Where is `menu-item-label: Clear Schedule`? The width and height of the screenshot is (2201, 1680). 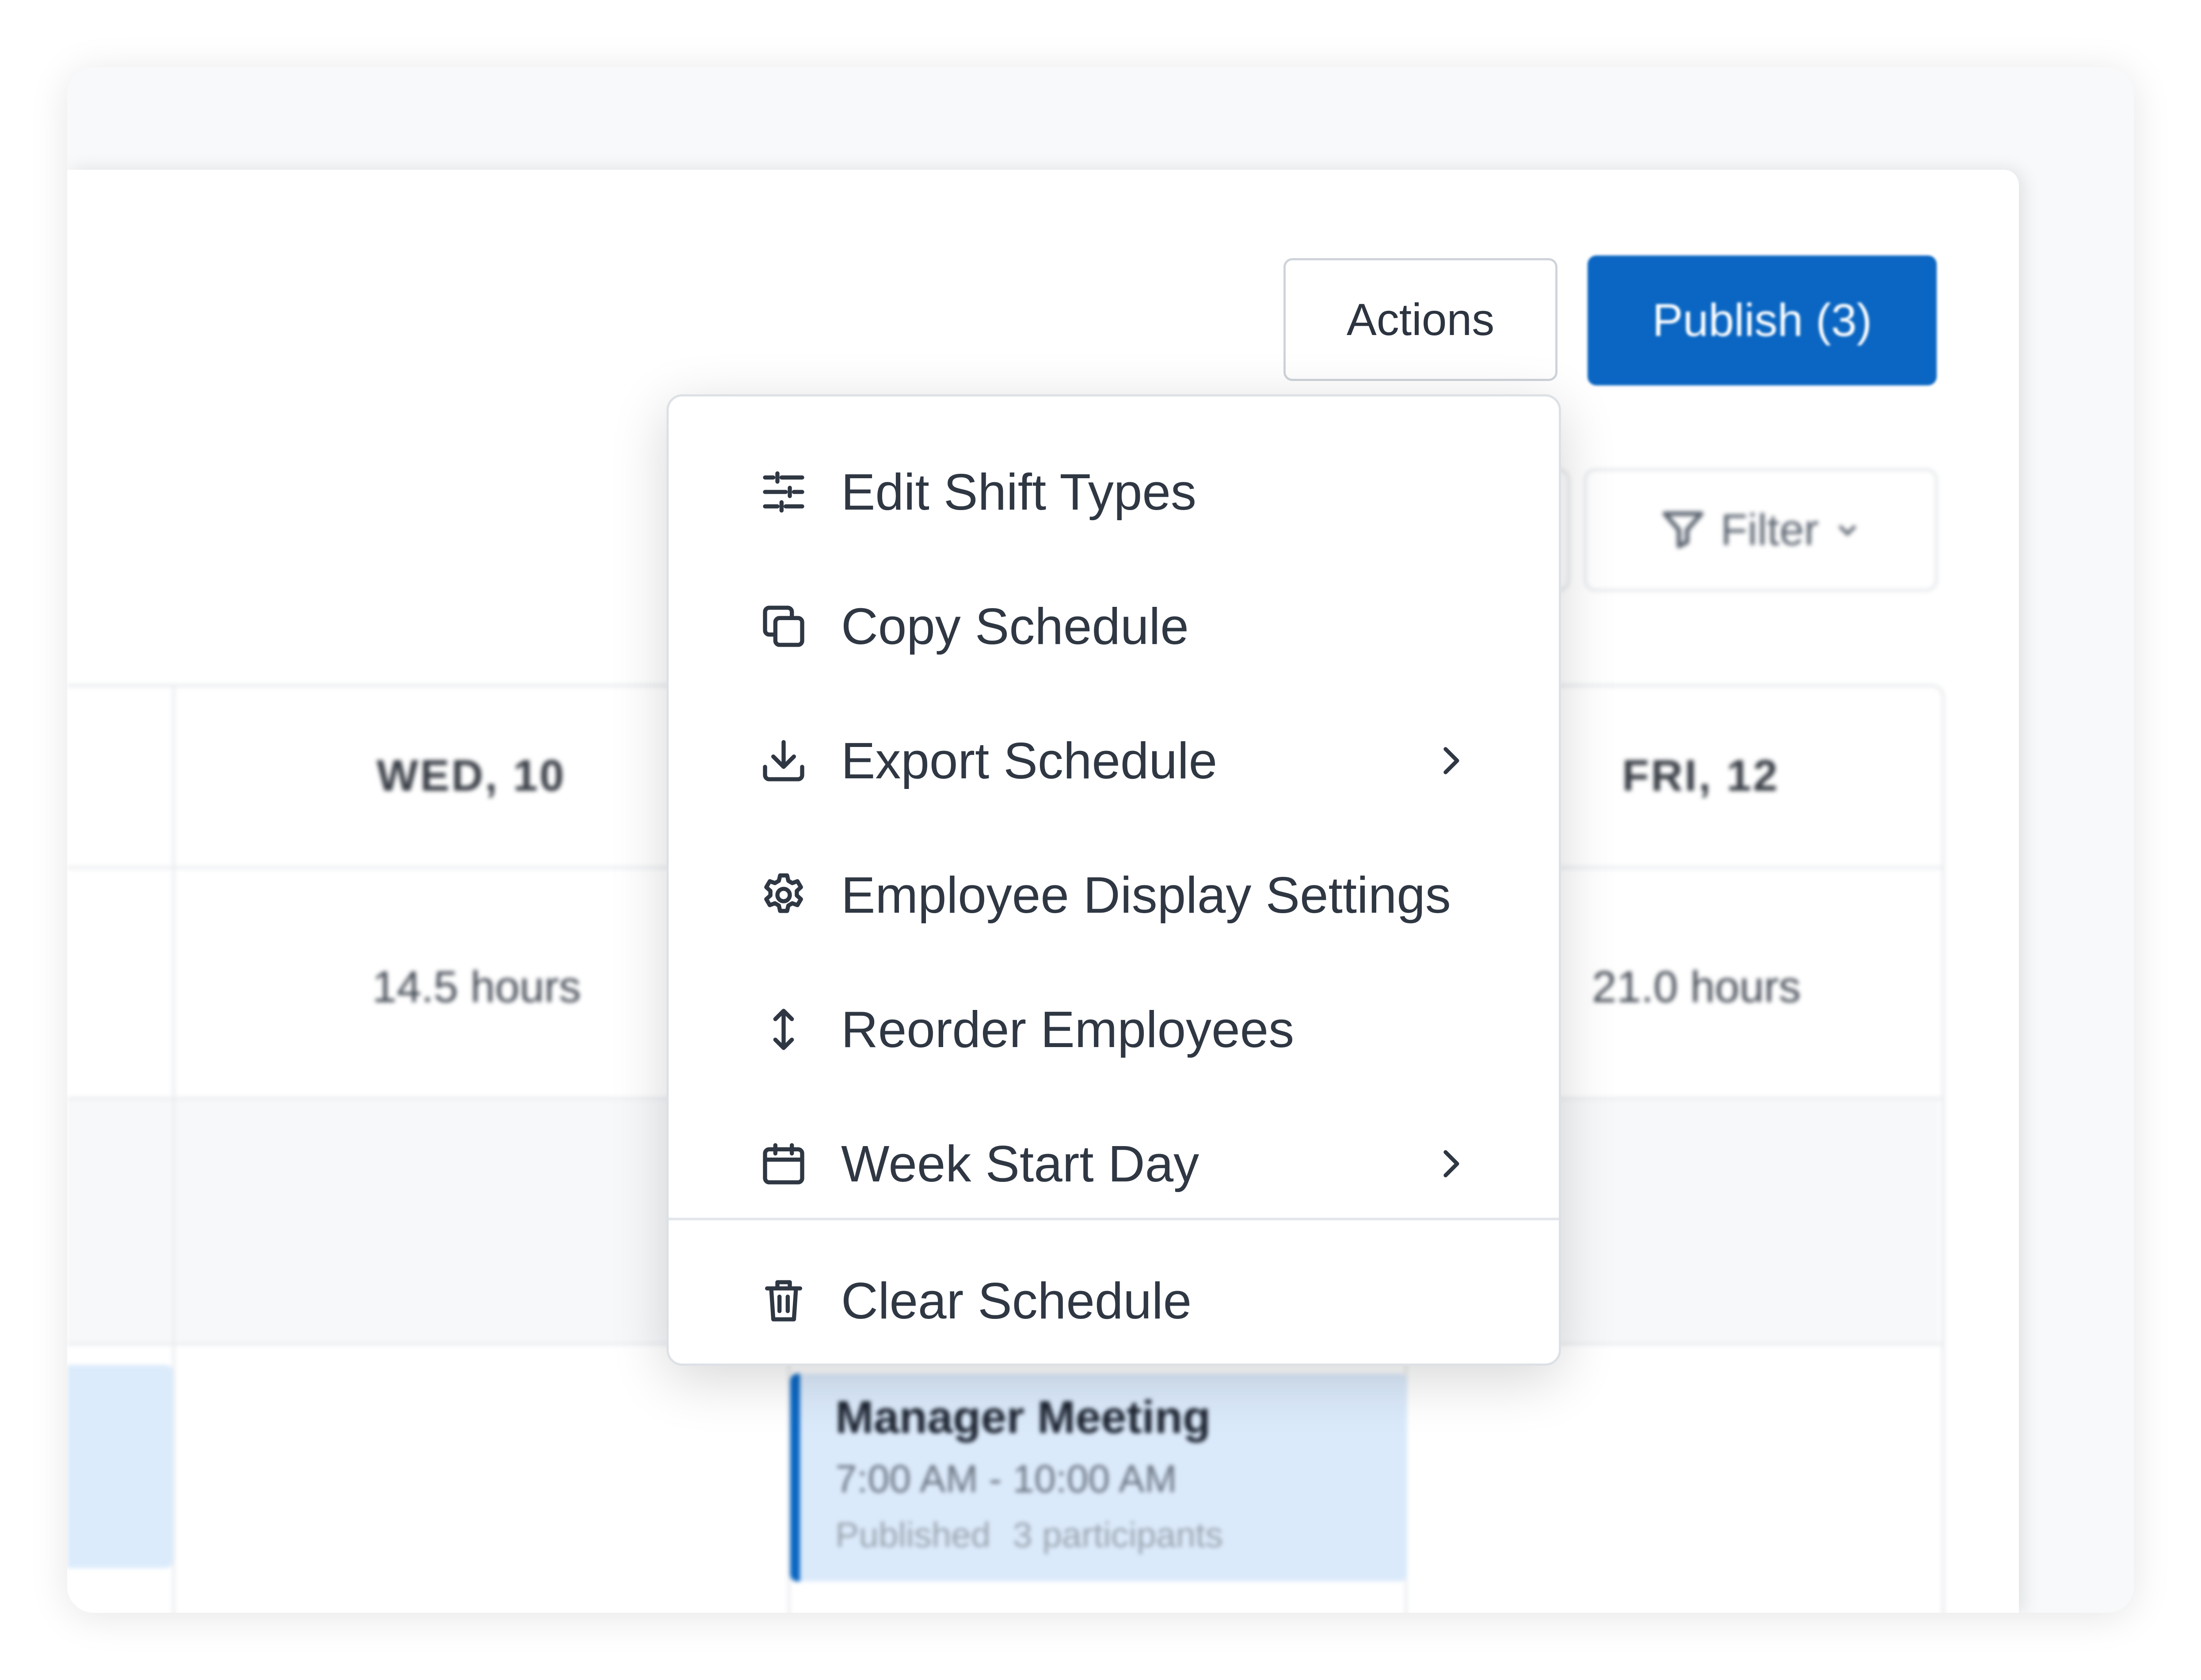
menu-item-label: Clear Schedule is located at coordinates (1016, 1301).